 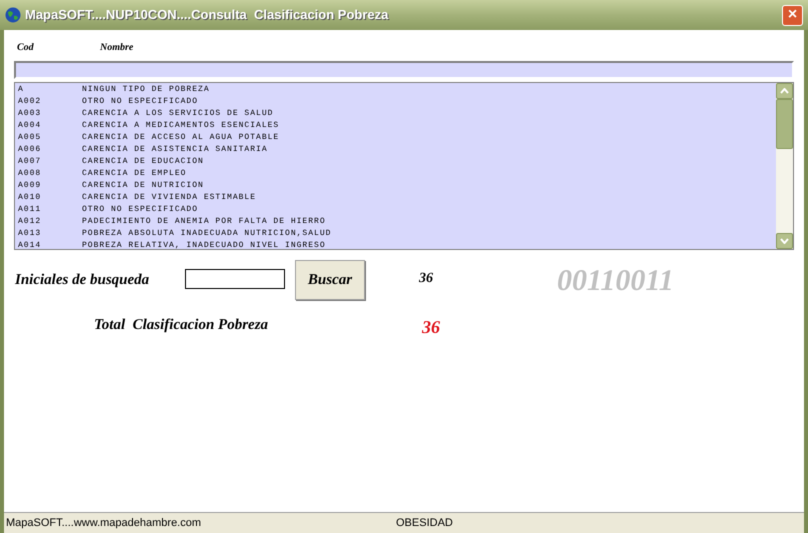 What do you see at coordinates (792, 15) in the screenshot?
I see `close-button: ×` at bounding box center [792, 15].